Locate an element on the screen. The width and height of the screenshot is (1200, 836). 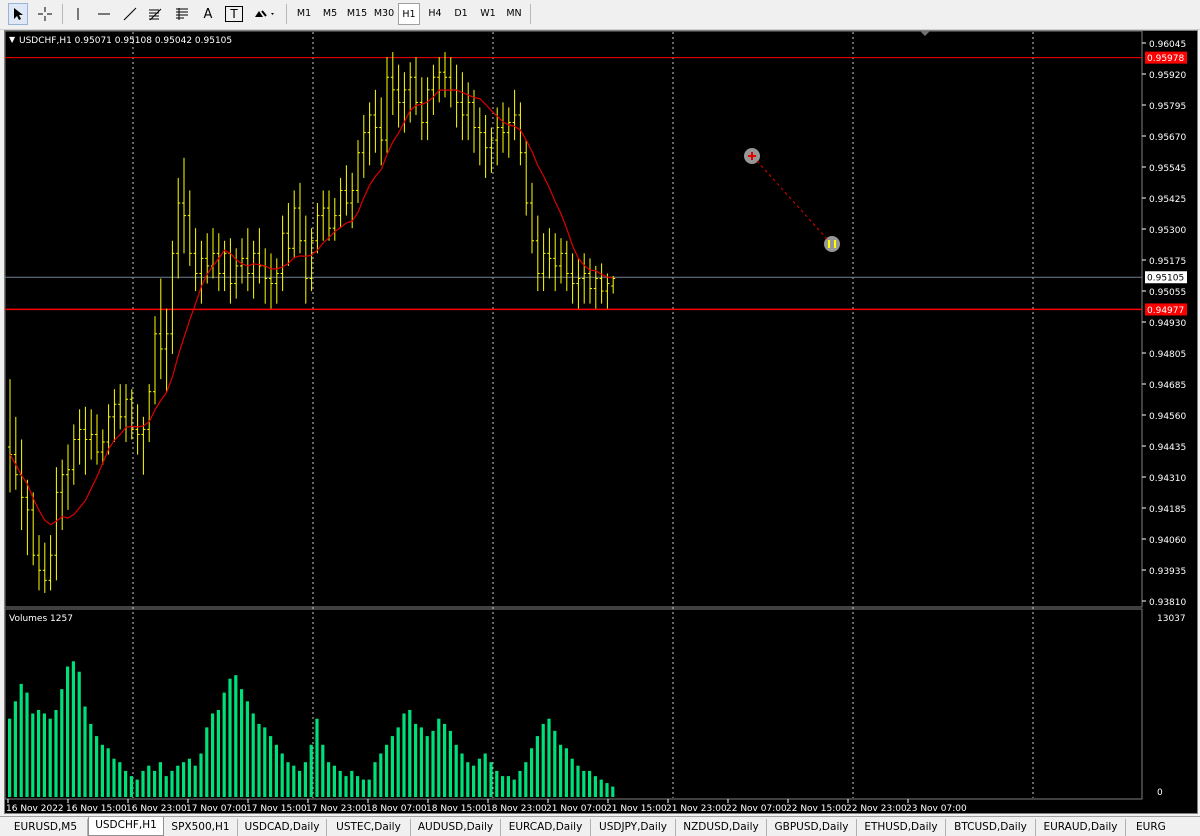
tab-nzdusd-daily: NZDUSD,Daily is located at coordinates (721, 827).